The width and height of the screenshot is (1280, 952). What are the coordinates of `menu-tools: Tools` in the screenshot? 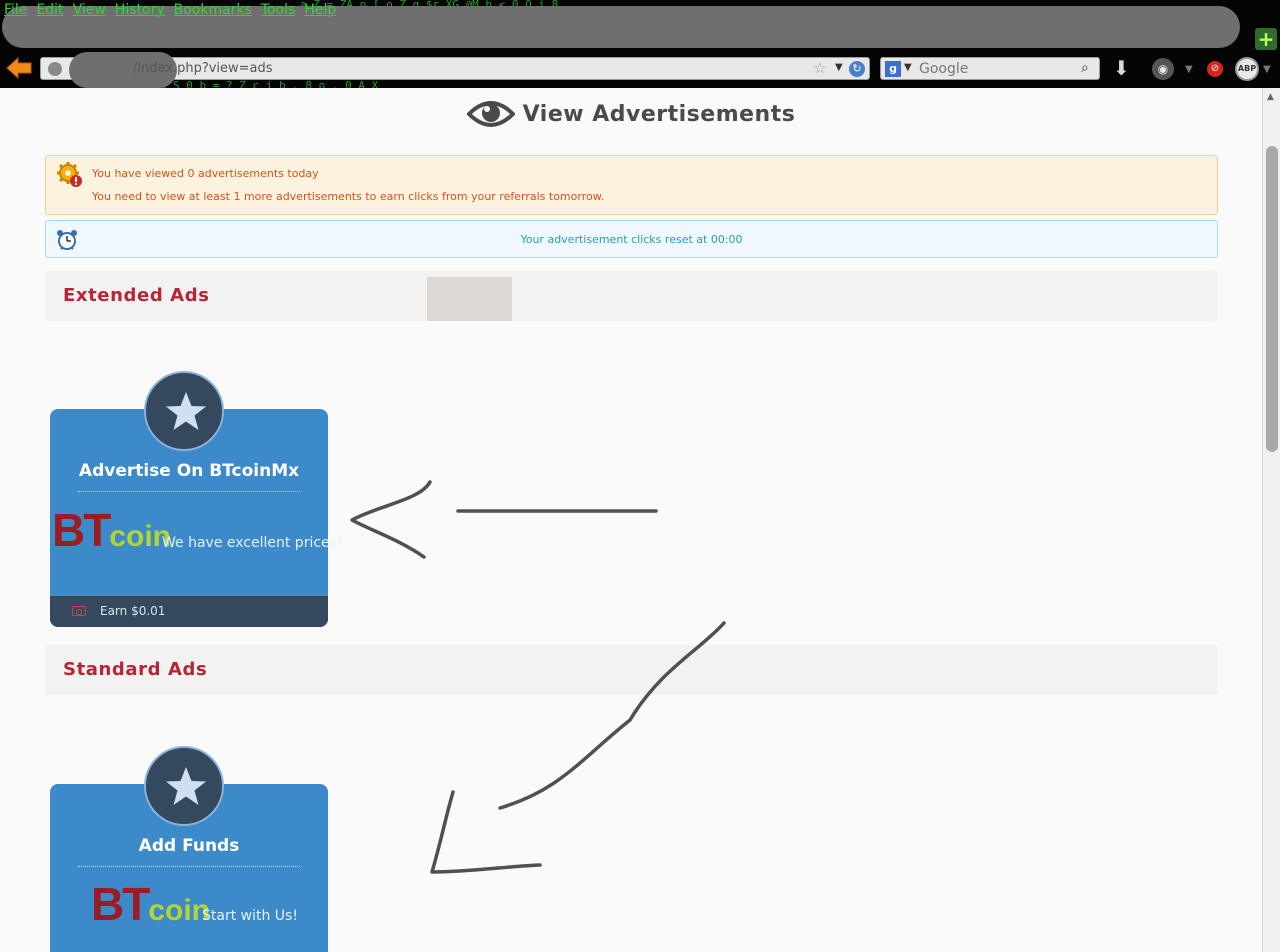 It's located at (279, 12).